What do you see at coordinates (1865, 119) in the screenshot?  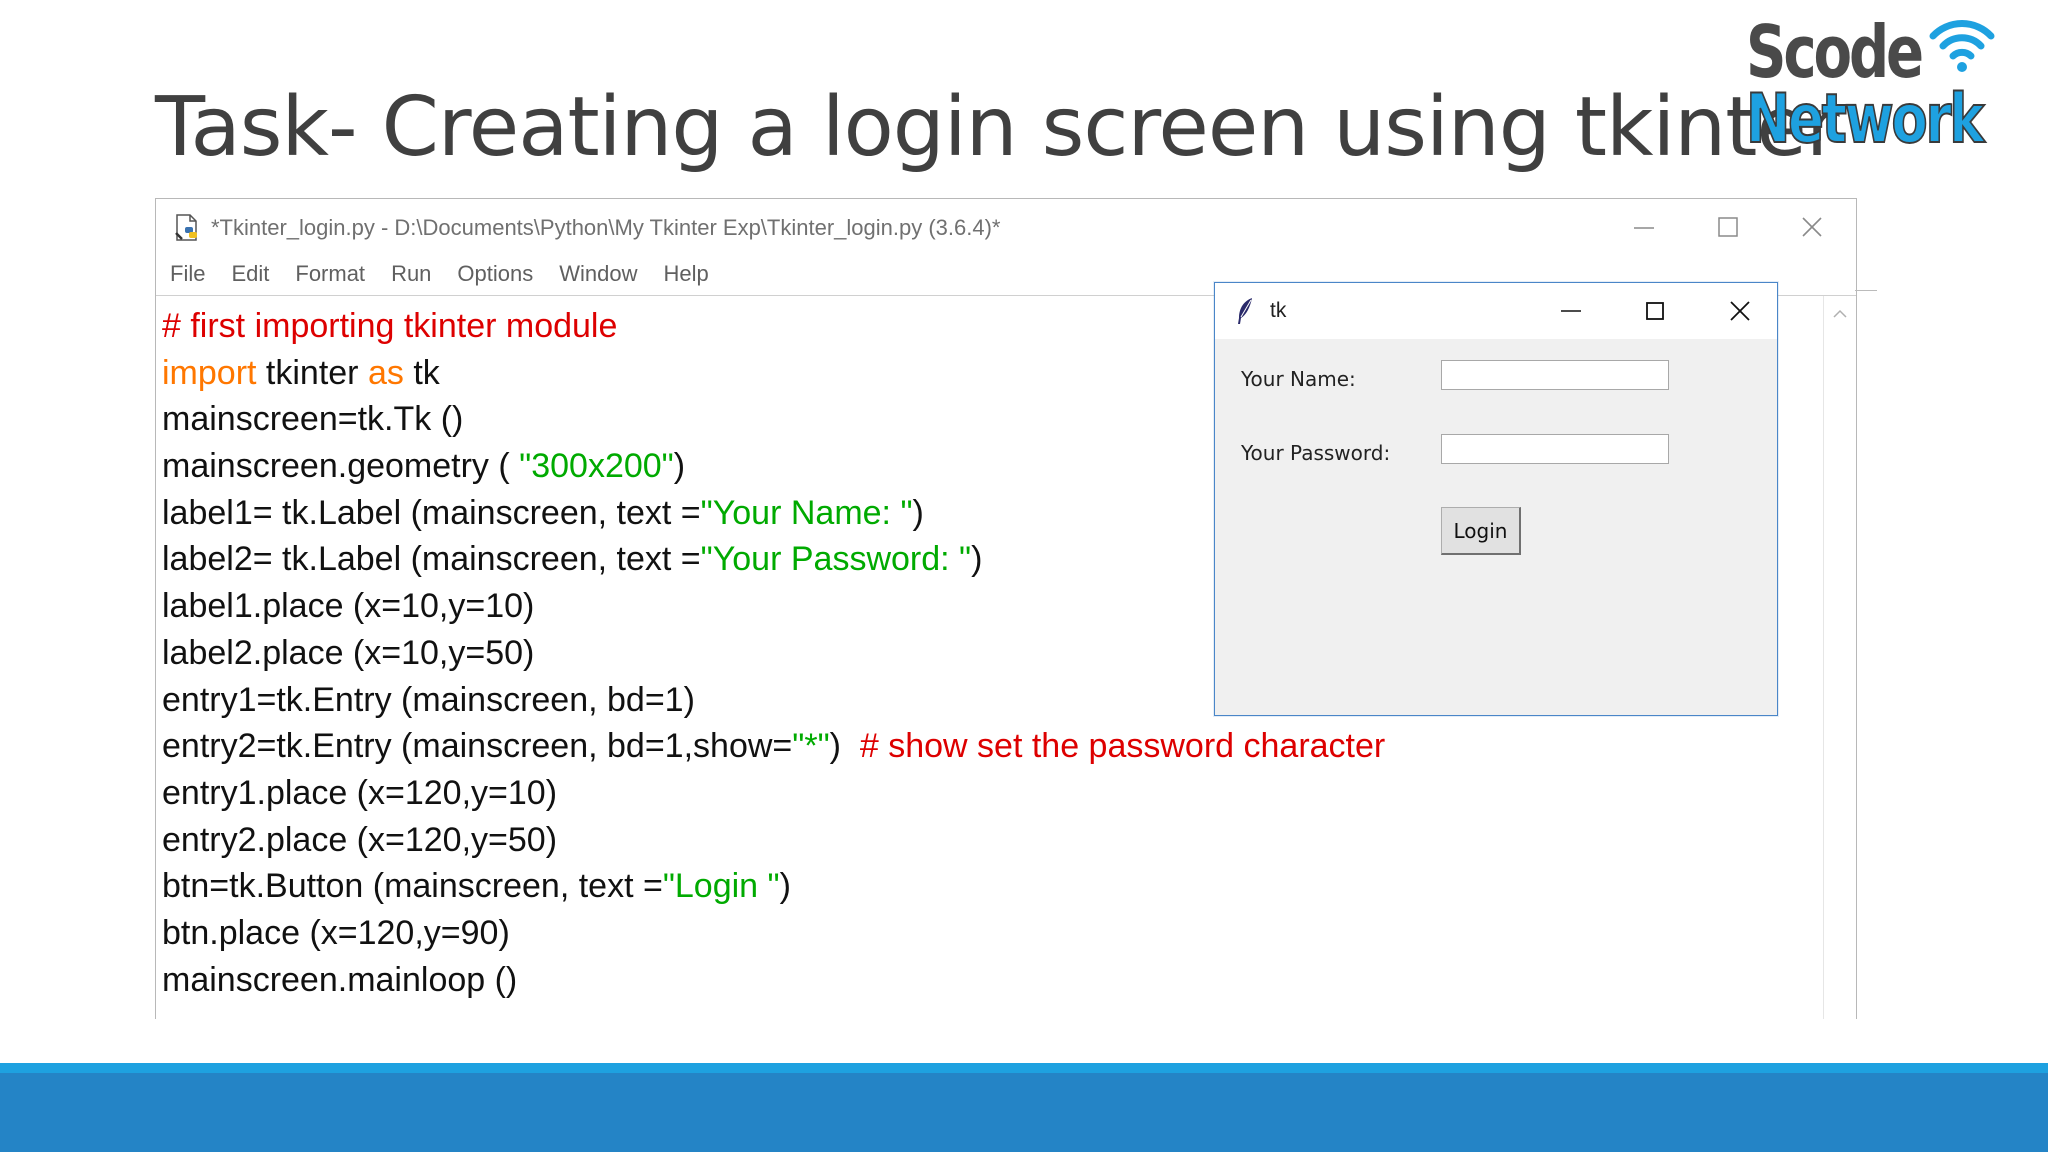 I see `logo-word-network: Network` at bounding box center [1865, 119].